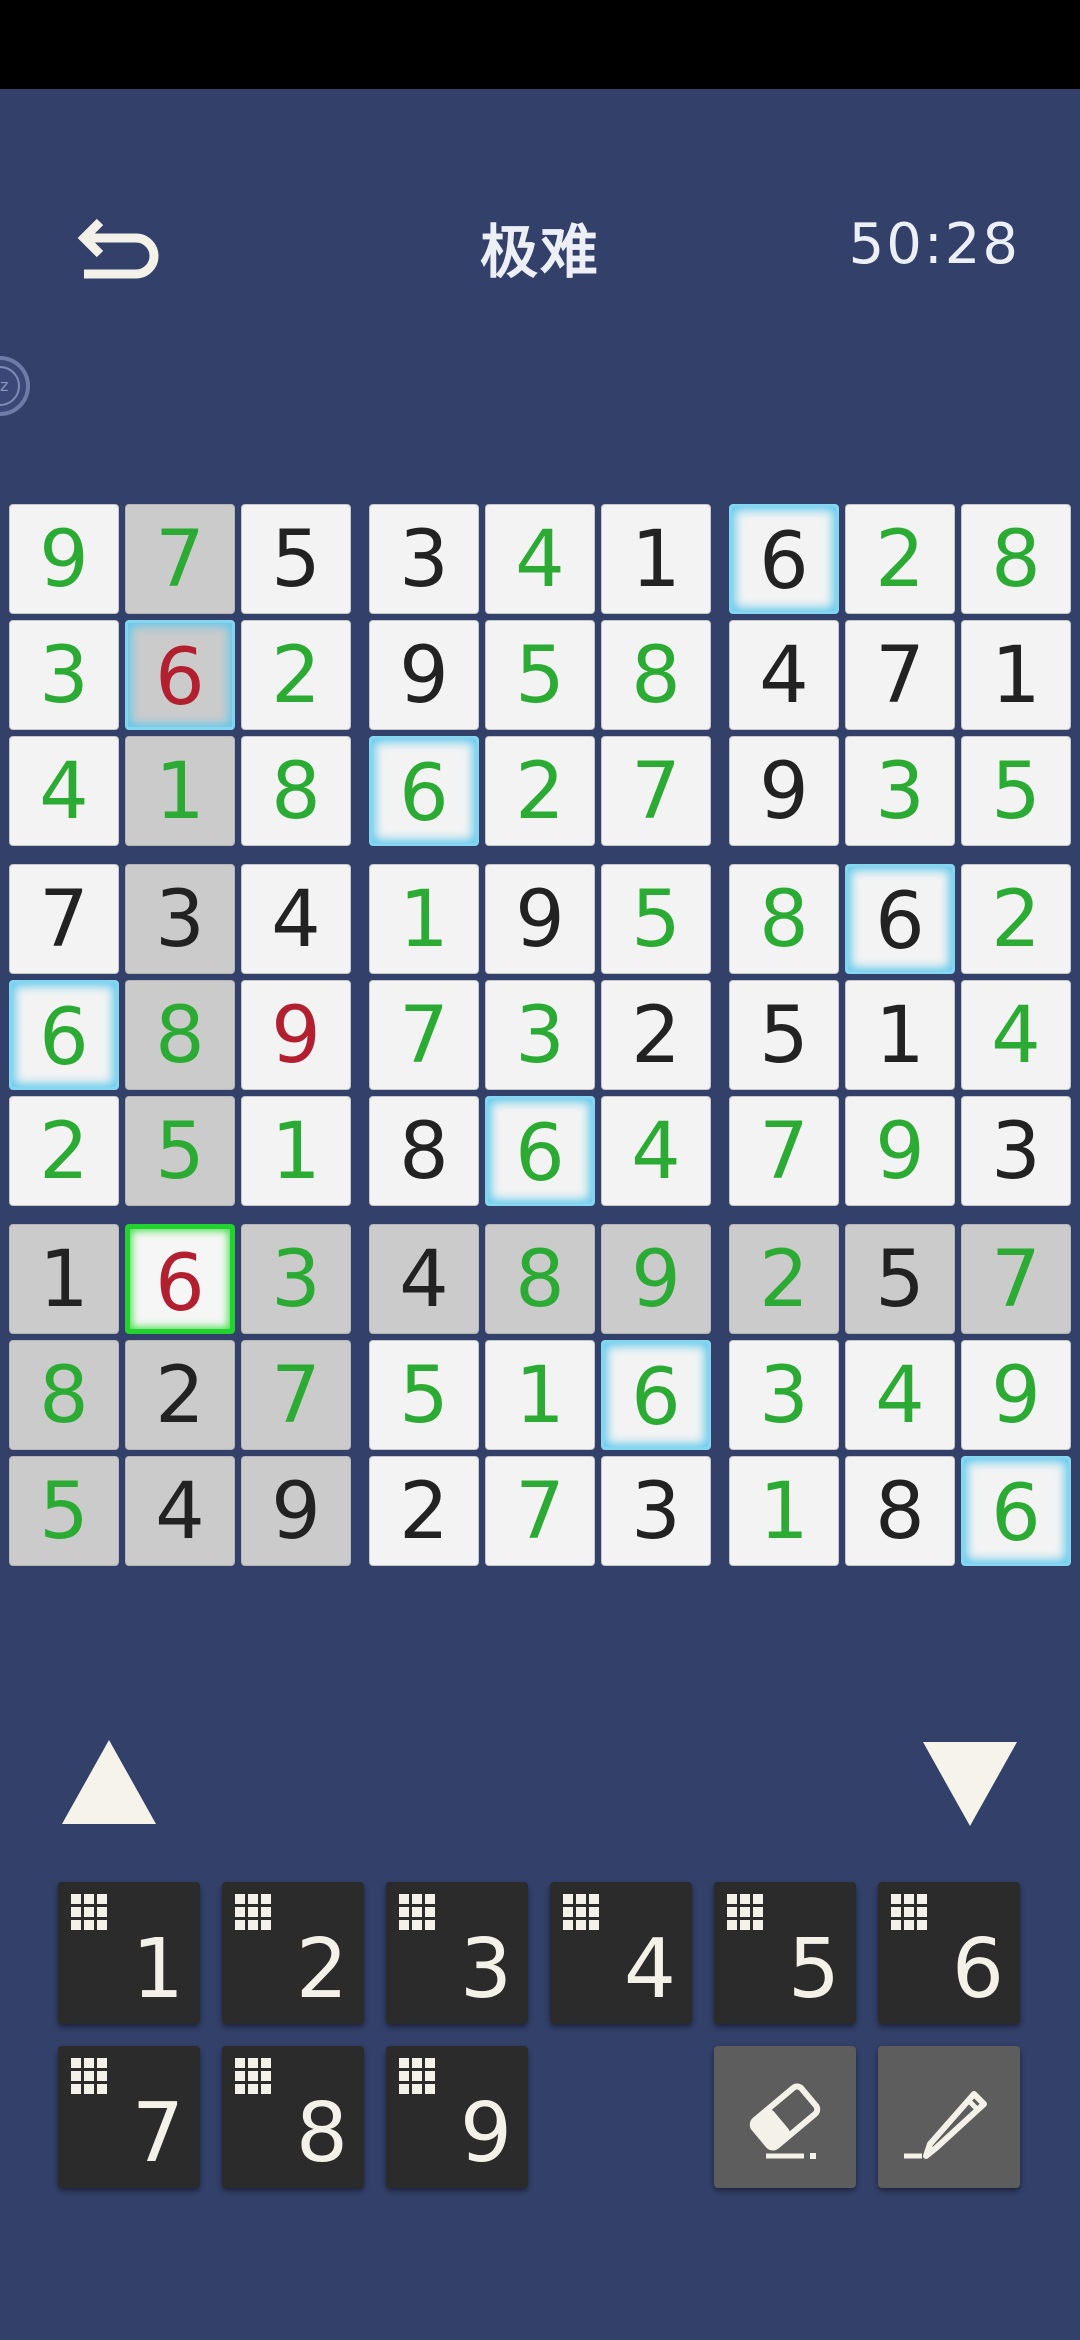  What do you see at coordinates (321, 2133) in the screenshot?
I see `digit-label: 8` at bounding box center [321, 2133].